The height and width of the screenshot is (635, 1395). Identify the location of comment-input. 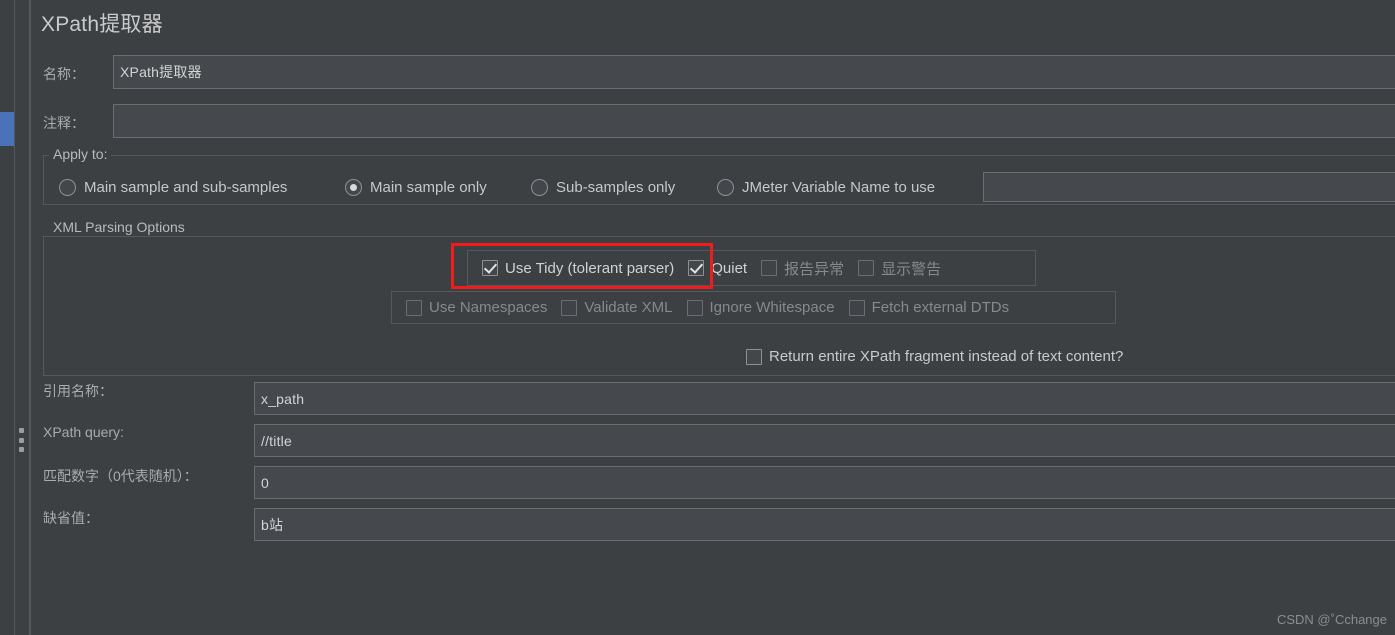
(754, 121).